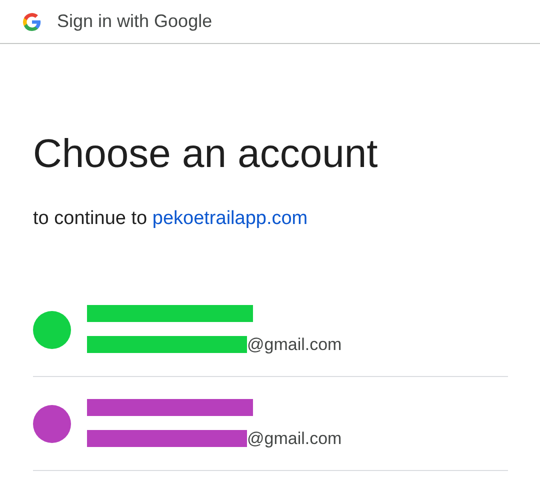 The width and height of the screenshot is (540, 485). Describe the element at coordinates (52, 423) in the screenshot. I see `avatar` at that location.